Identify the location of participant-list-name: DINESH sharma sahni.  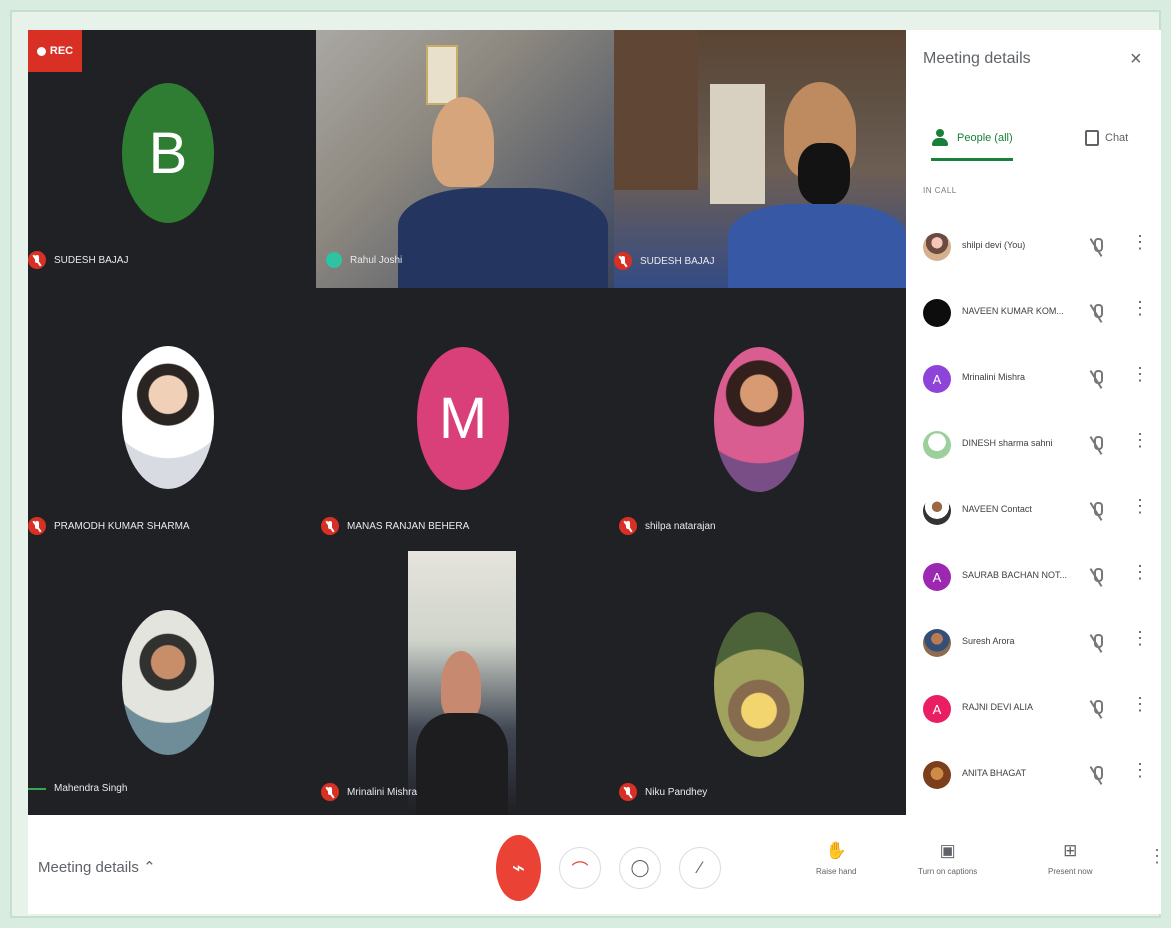
(1007, 443).